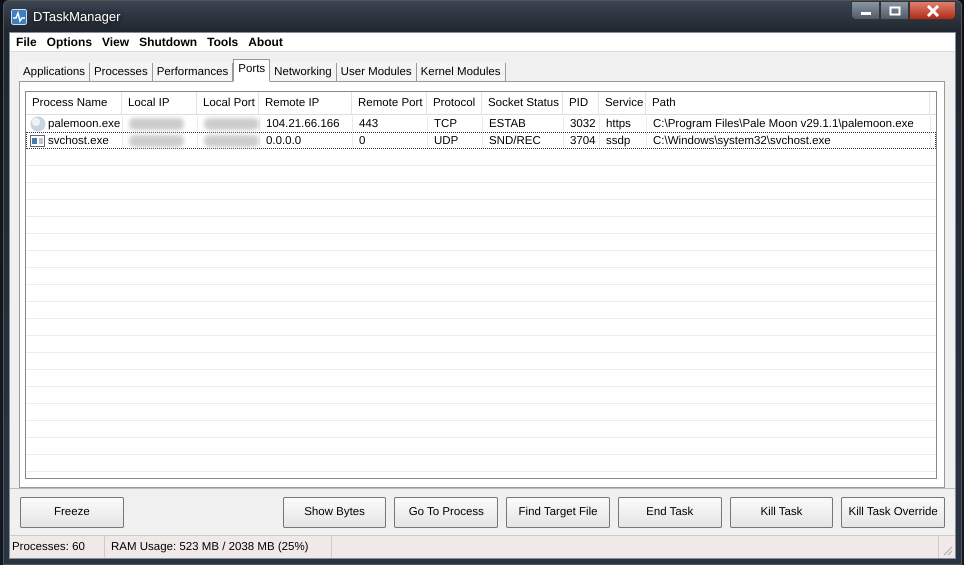 The image size is (964, 565). Describe the element at coordinates (362, 140) in the screenshot. I see `table-cell: 0` at that location.